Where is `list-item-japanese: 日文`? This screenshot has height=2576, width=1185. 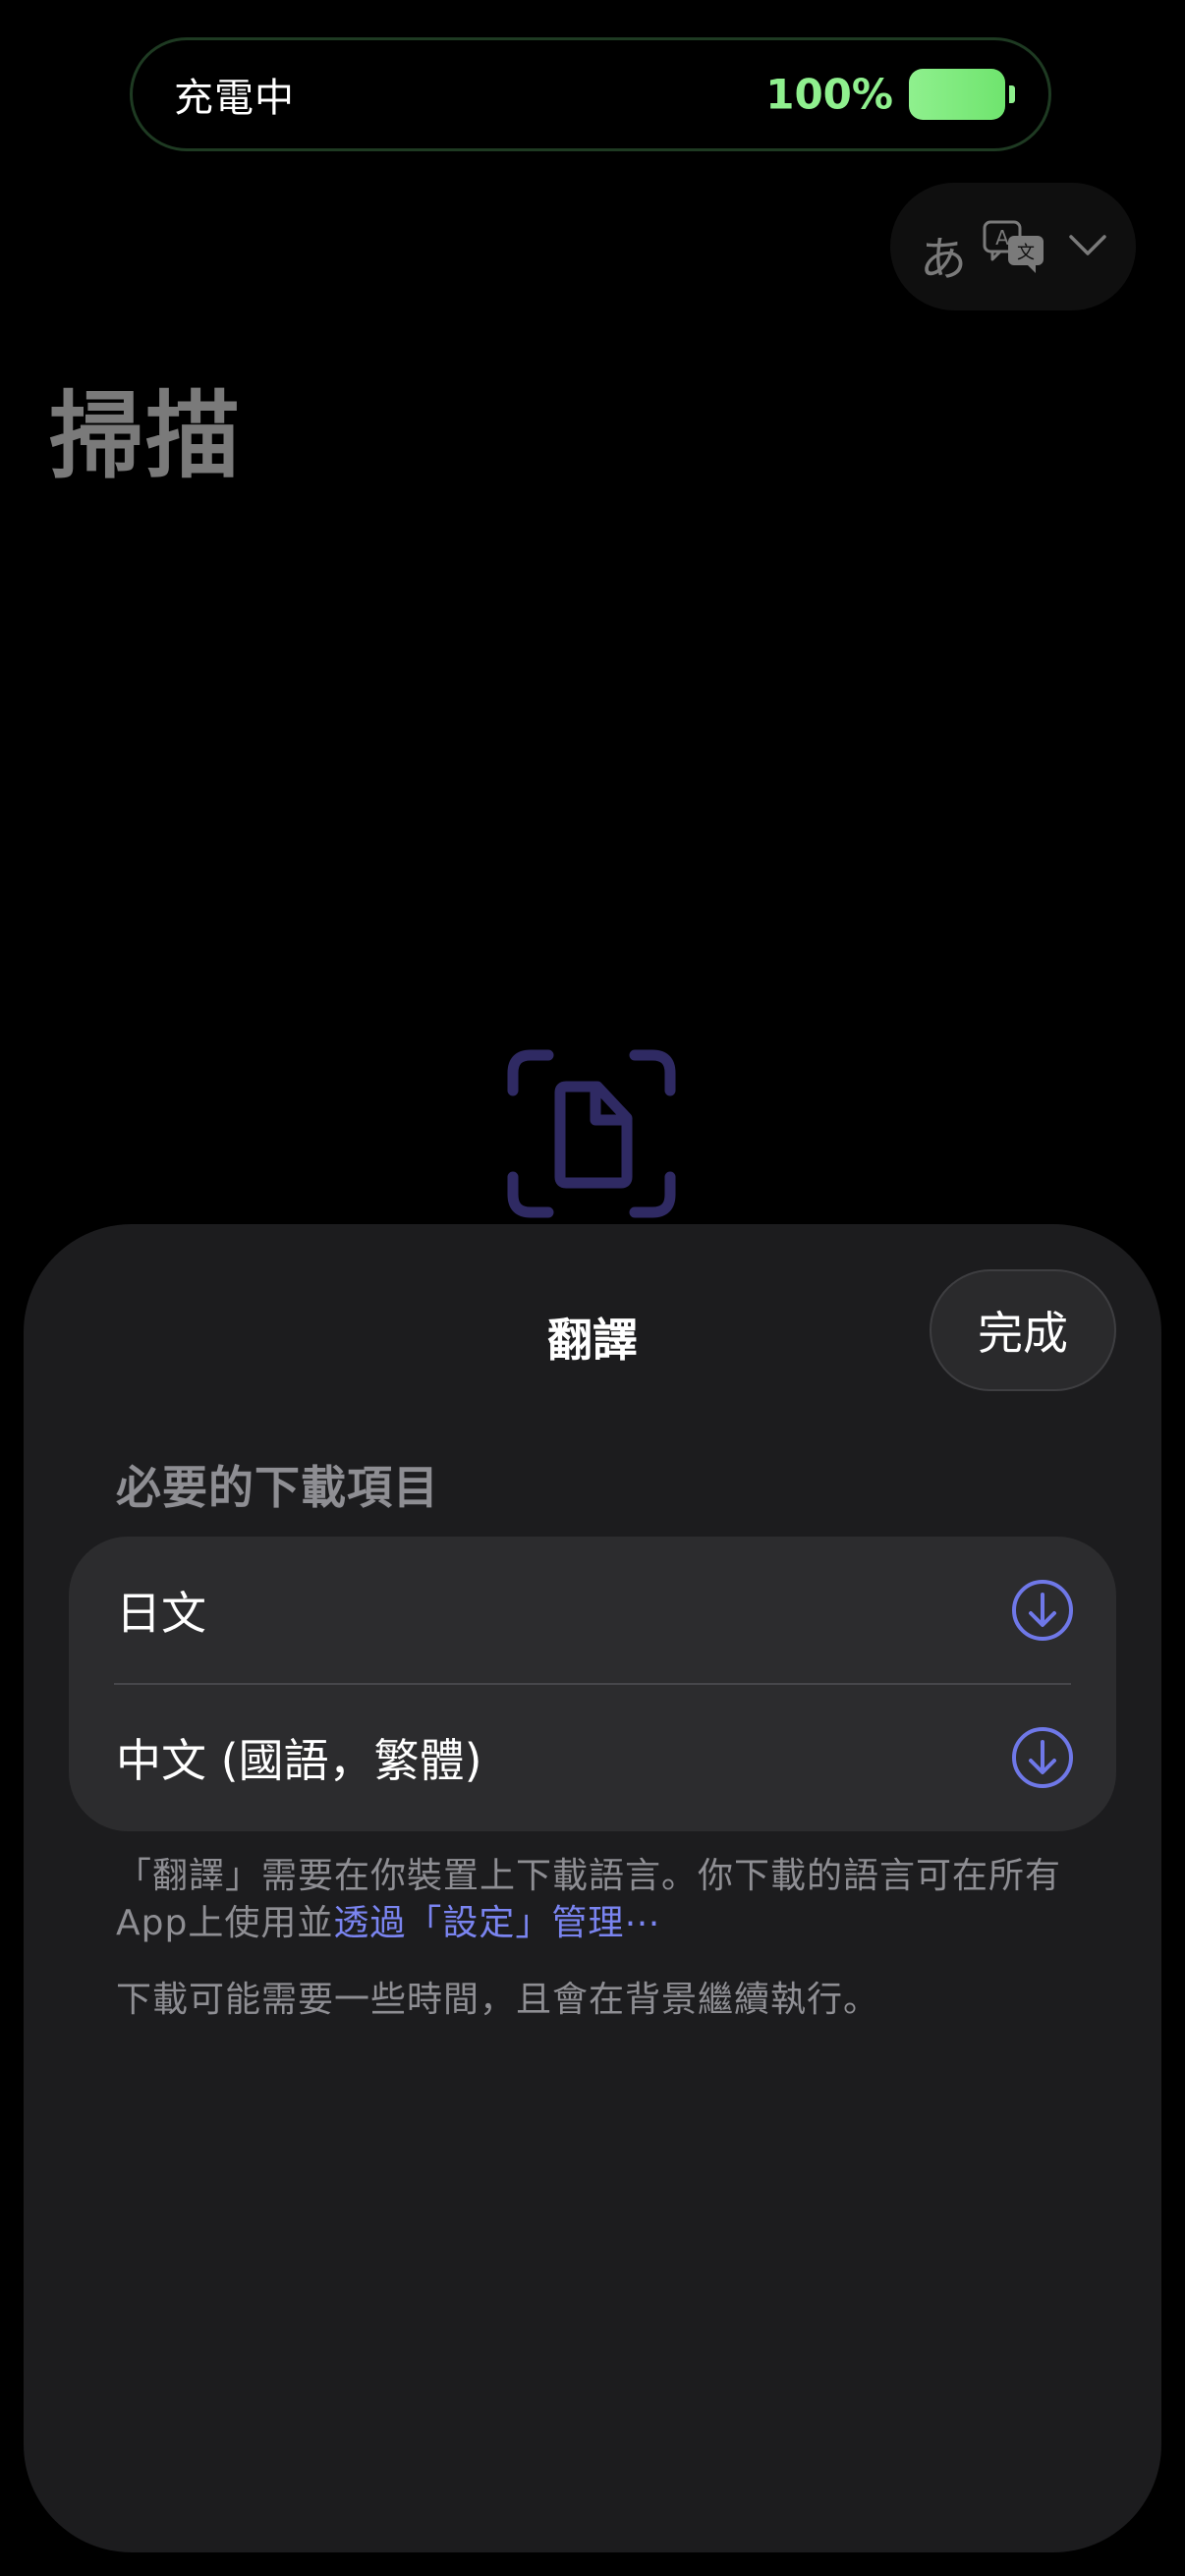
list-item-japanese: 日文 is located at coordinates (592, 1611).